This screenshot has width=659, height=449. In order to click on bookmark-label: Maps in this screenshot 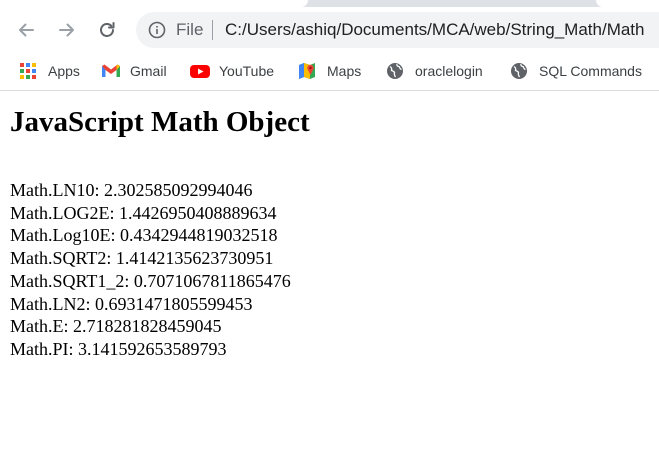, I will do `click(344, 71)`.